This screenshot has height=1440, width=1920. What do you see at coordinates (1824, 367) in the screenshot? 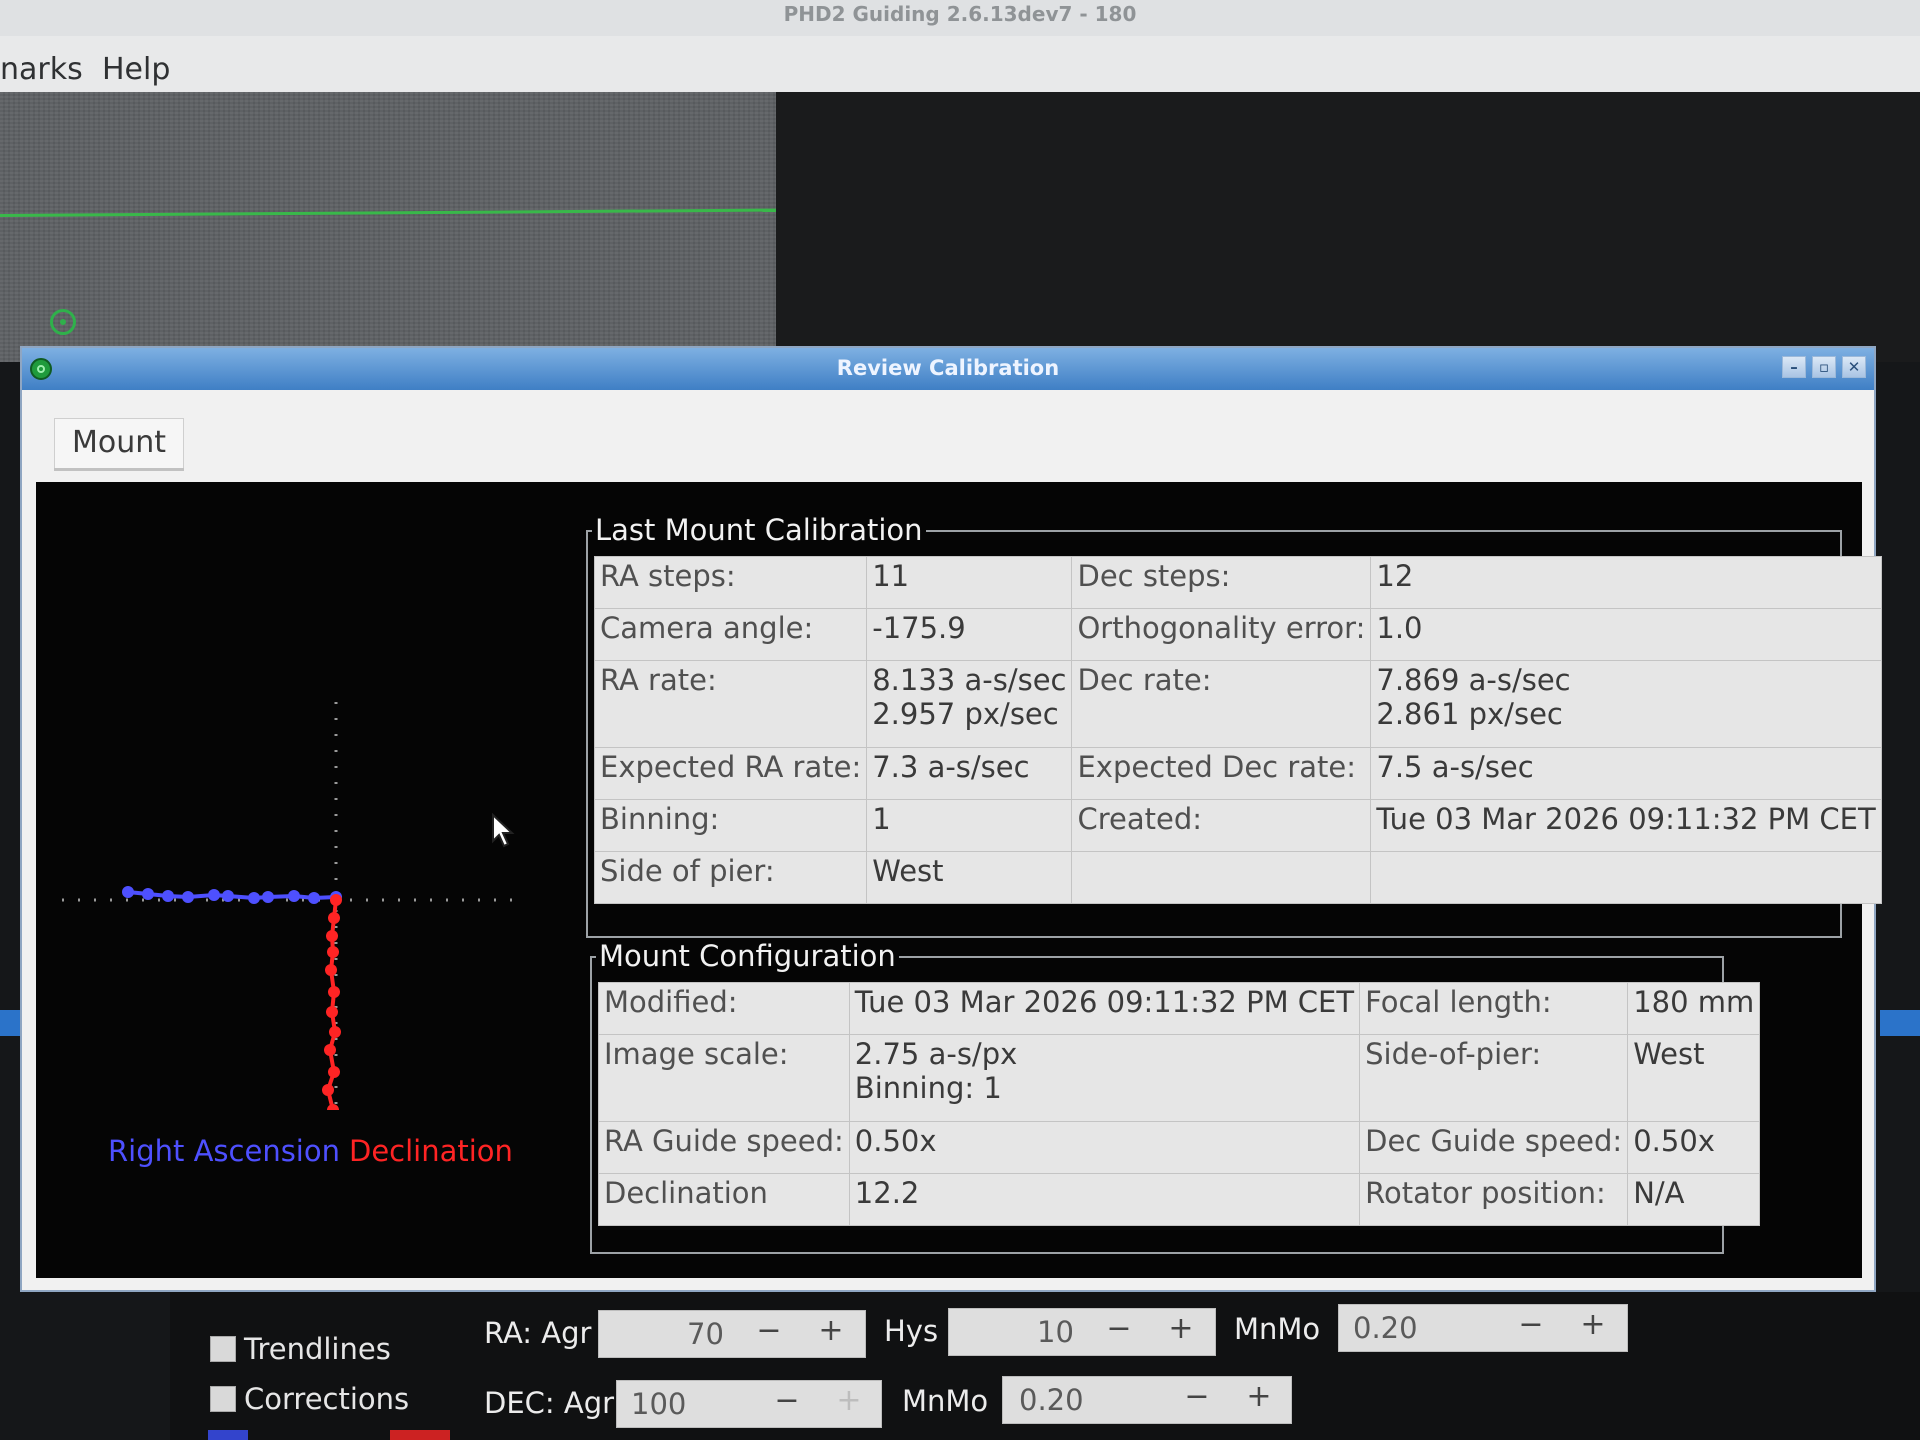
I see `maximize-button: ▫` at bounding box center [1824, 367].